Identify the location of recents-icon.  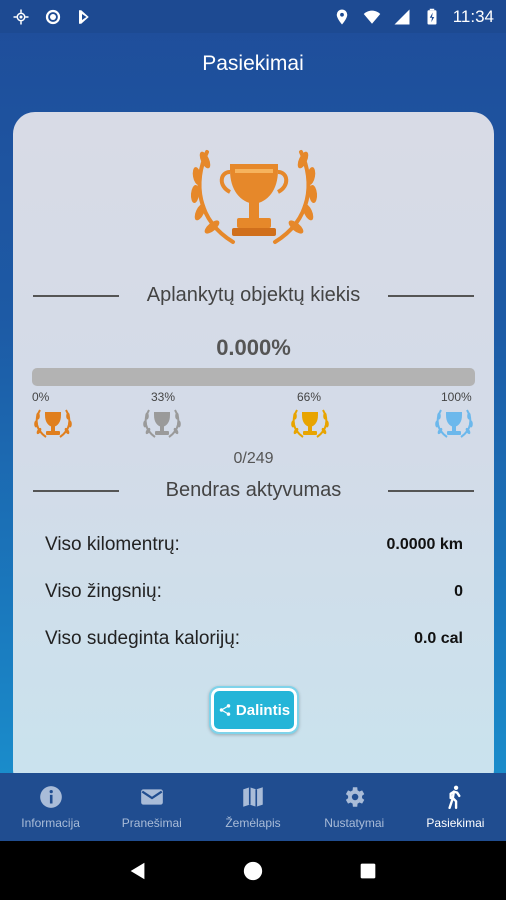
(368, 871).